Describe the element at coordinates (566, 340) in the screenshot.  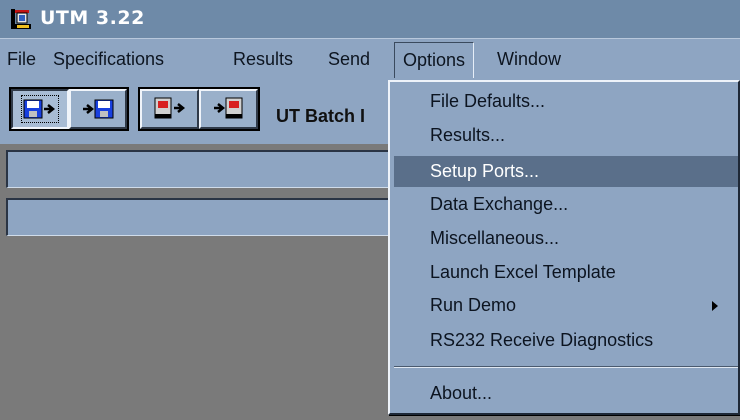
I see `menu-item-rs232-receive-diagnostics: RS232 Receive Diagnostics` at that location.